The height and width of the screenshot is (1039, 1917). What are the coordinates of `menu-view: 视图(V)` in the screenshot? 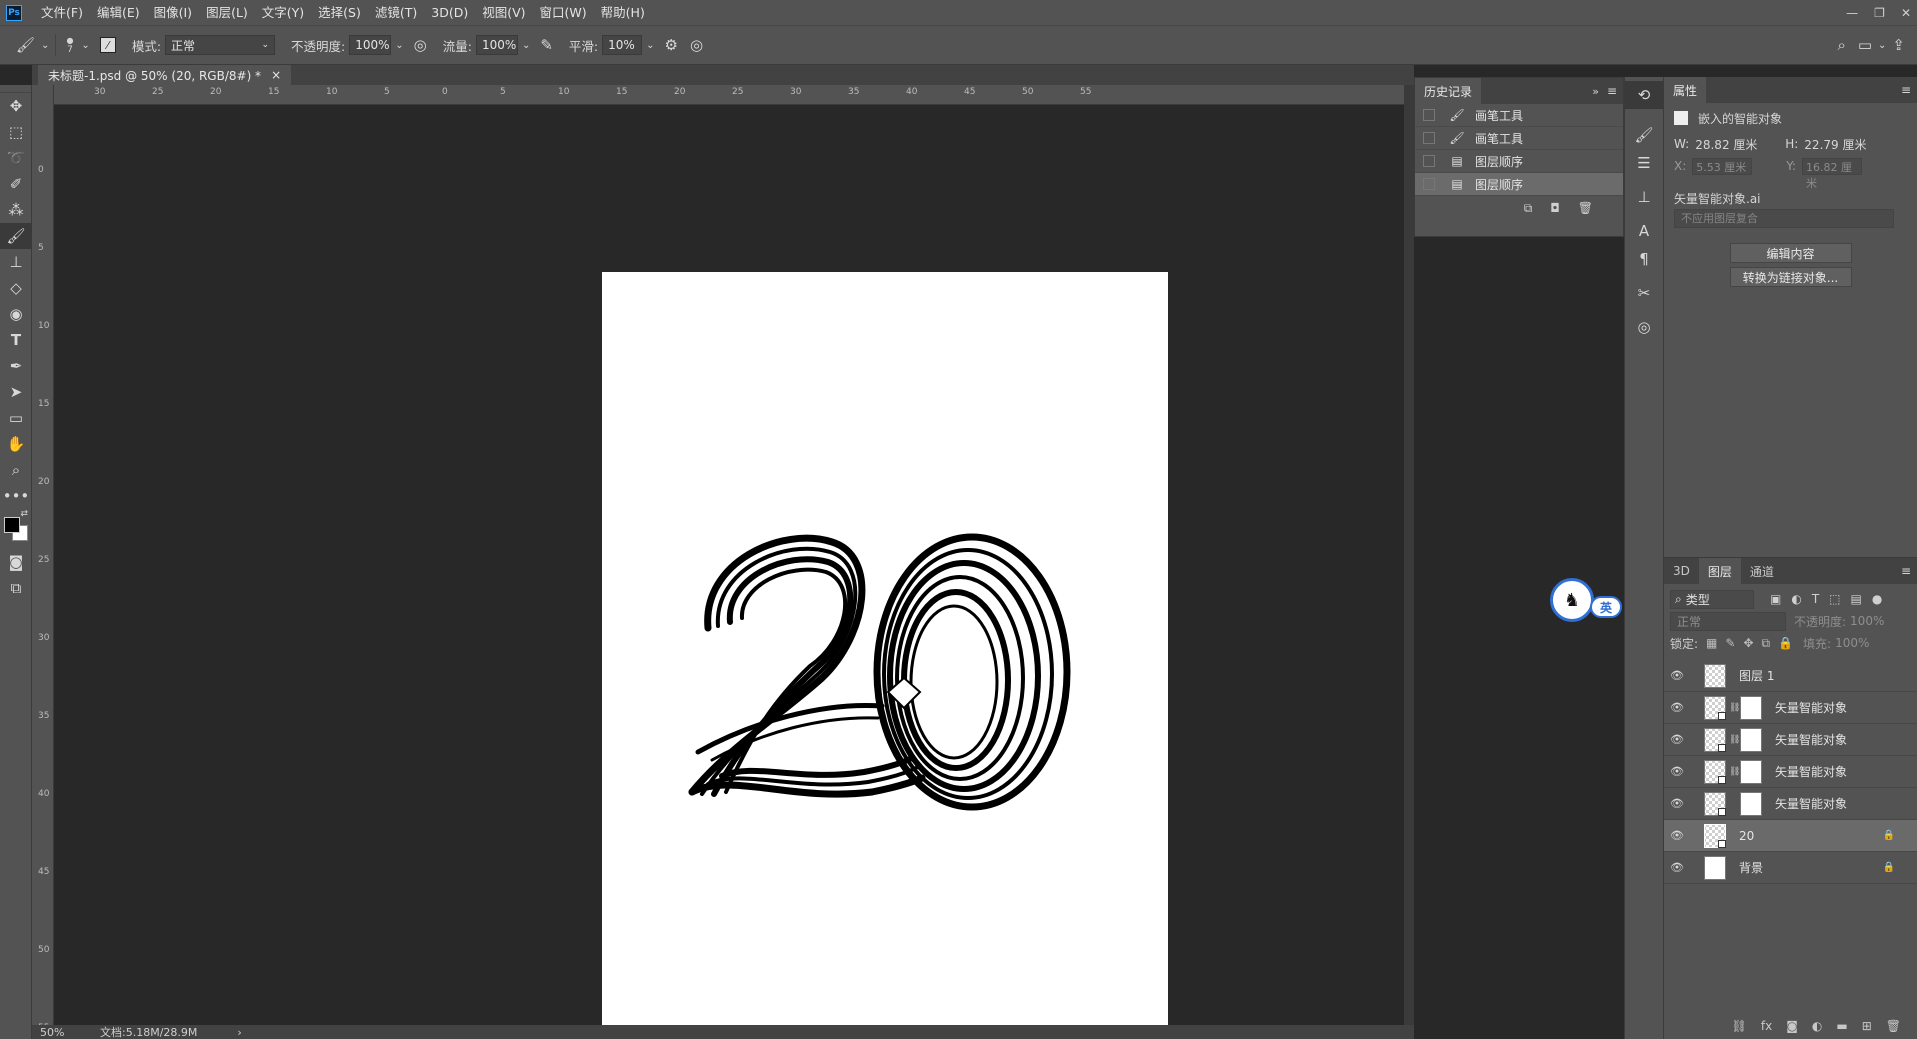 It's located at (503, 12).